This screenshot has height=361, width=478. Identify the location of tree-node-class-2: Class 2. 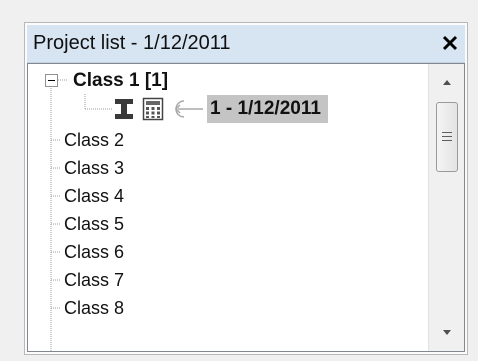
(94, 140).